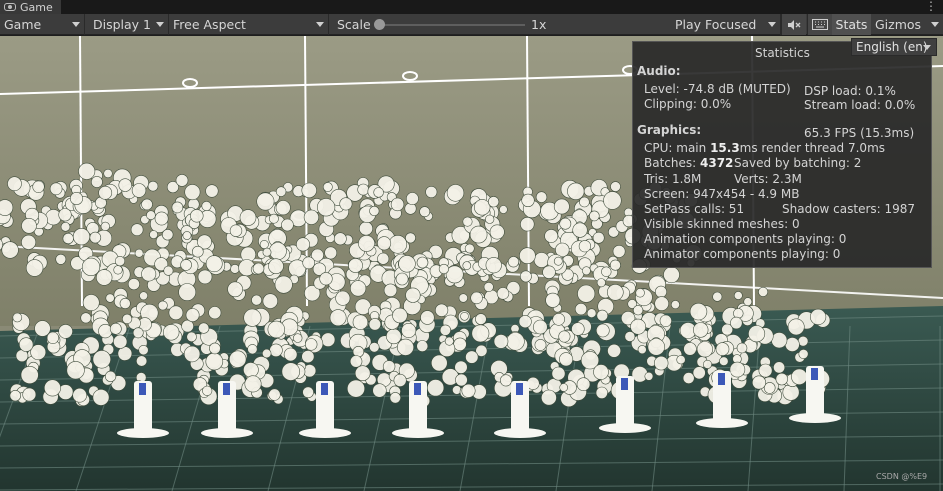  Describe the element at coordinates (851, 24) in the screenshot. I see `stats-toggle-button: Stats` at that location.